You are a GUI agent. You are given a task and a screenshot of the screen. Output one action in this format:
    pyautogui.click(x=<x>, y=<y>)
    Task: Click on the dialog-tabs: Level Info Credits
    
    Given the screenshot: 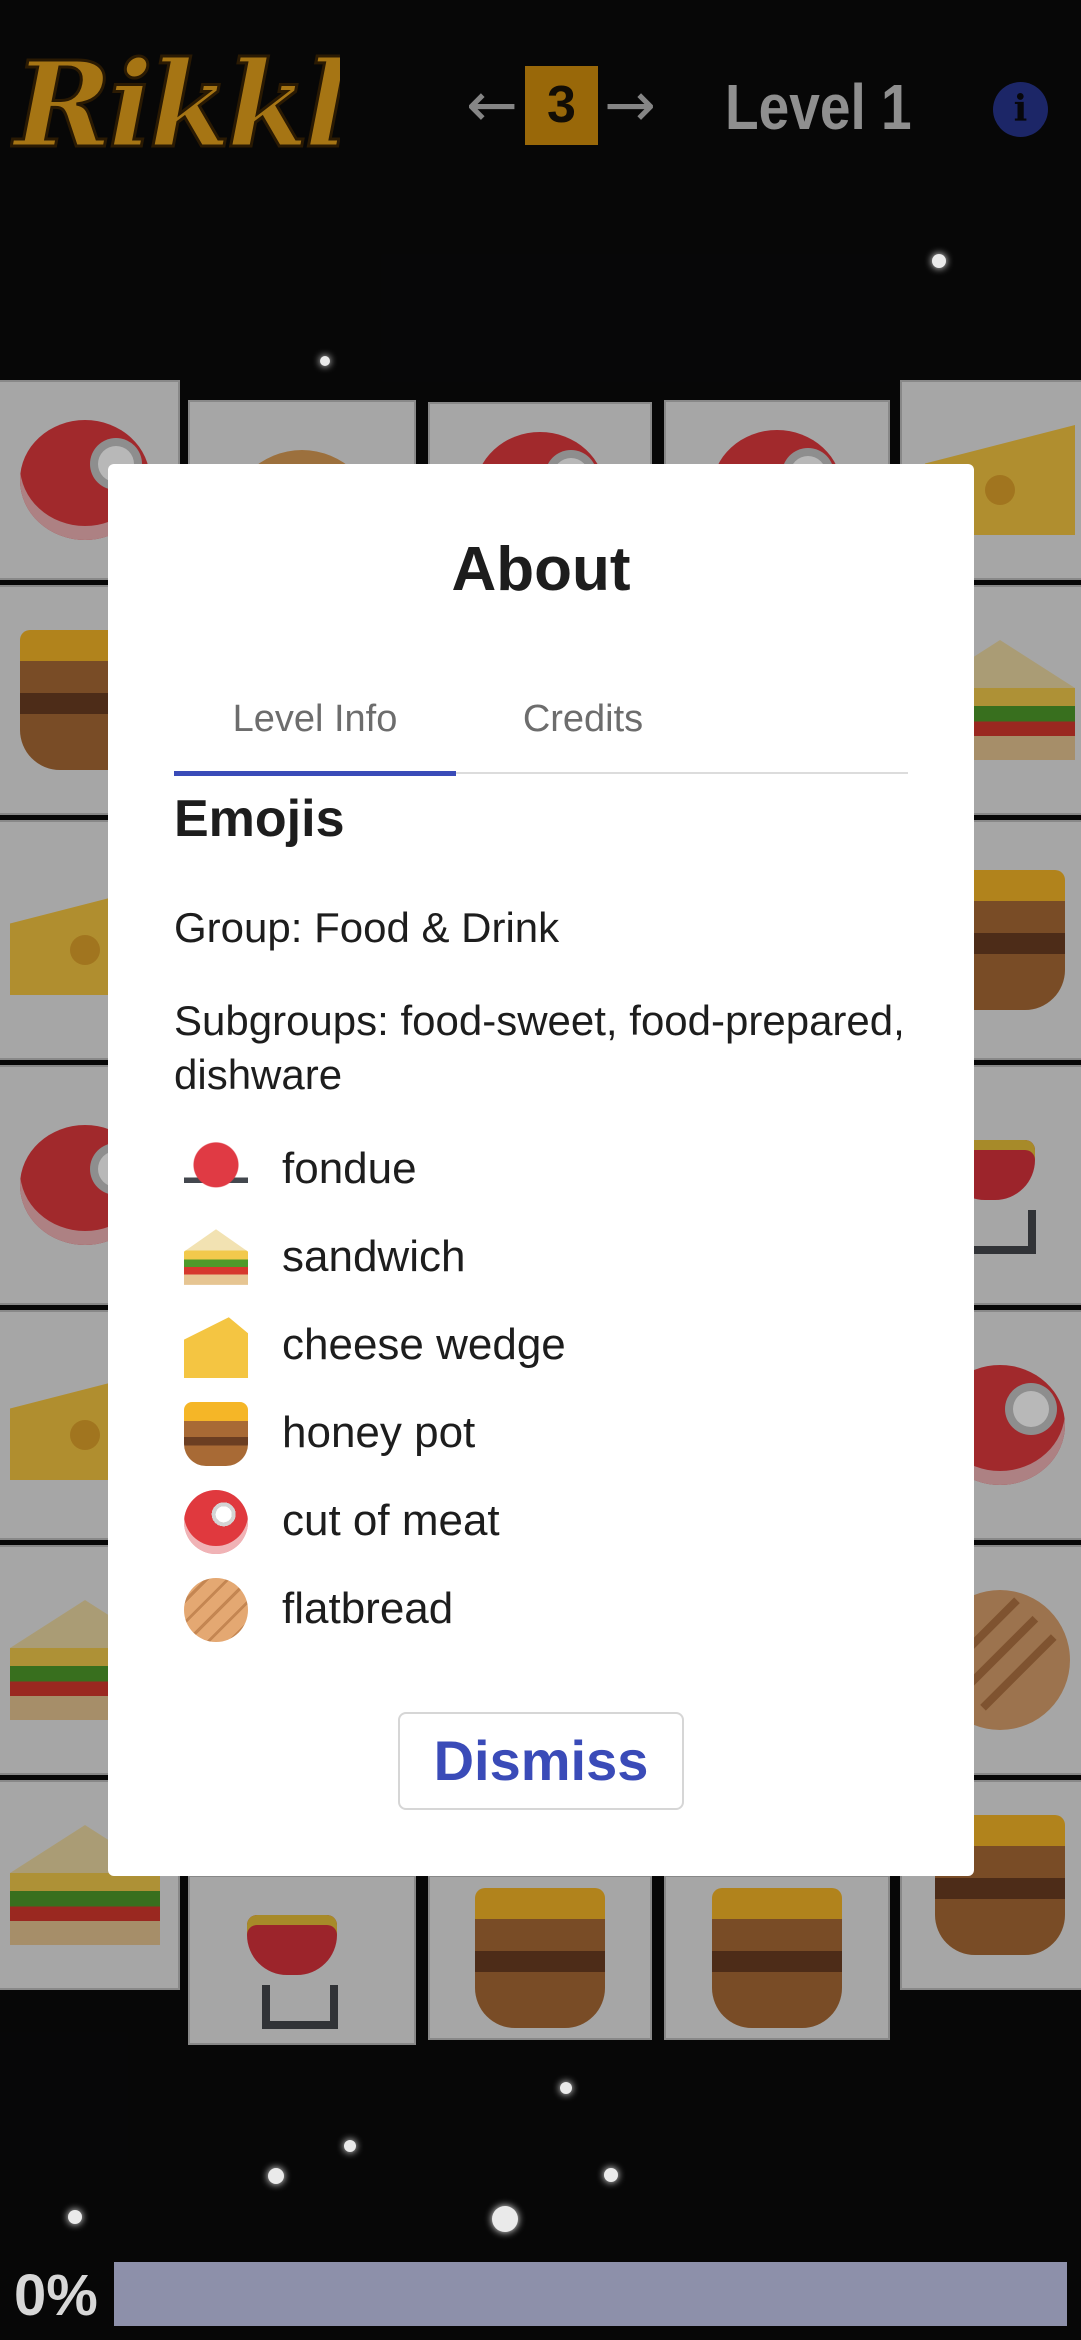 What is the action you would take?
    pyautogui.click(x=541, y=720)
    